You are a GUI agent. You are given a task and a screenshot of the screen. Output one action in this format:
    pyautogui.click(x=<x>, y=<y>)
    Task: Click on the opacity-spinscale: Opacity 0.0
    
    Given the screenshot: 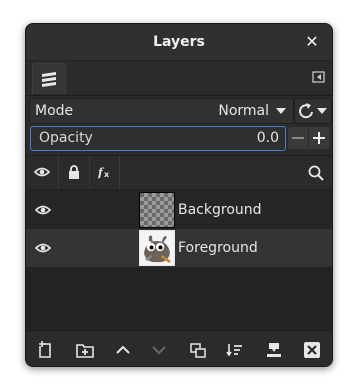 What is the action you would take?
    pyautogui.click(x=158, y=138)
    